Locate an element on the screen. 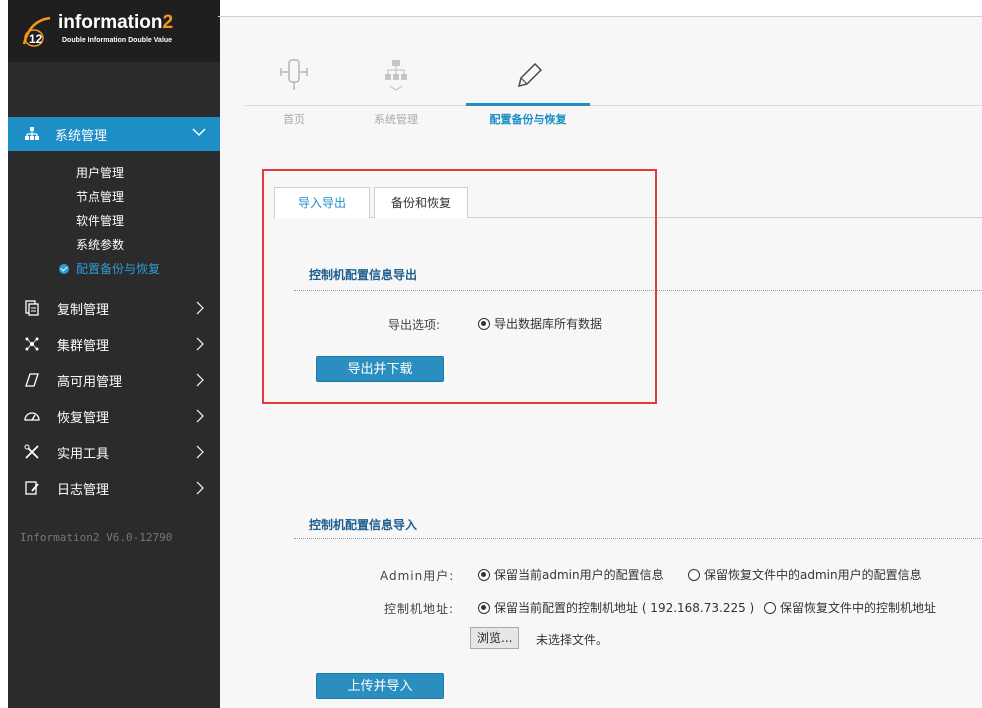 Image resolution: width=982 pixels, height=708 pixels. tab-config-backup: 配置备份与恢复 is located at coordinates (528, 92).